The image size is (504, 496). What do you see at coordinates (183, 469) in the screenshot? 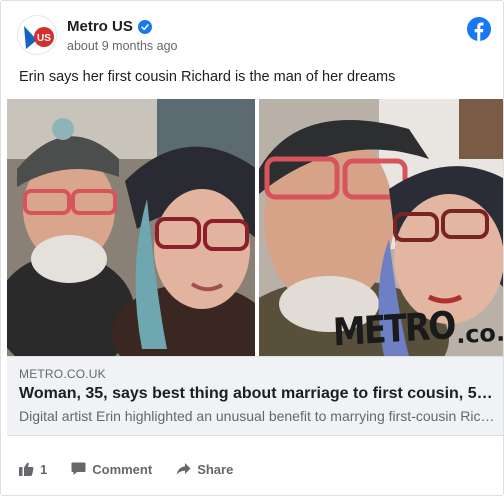
I see `share-arrow-icon` at bounding box center [183, 469].